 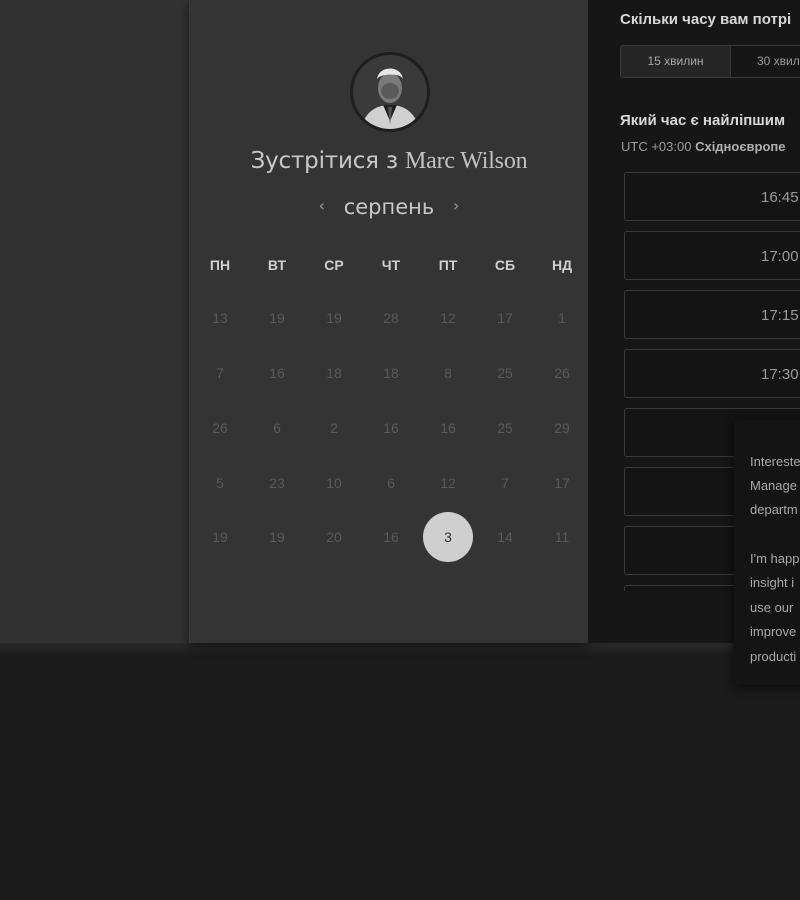 I want to click on calendar-day: 20, so click(x=334, y=537).